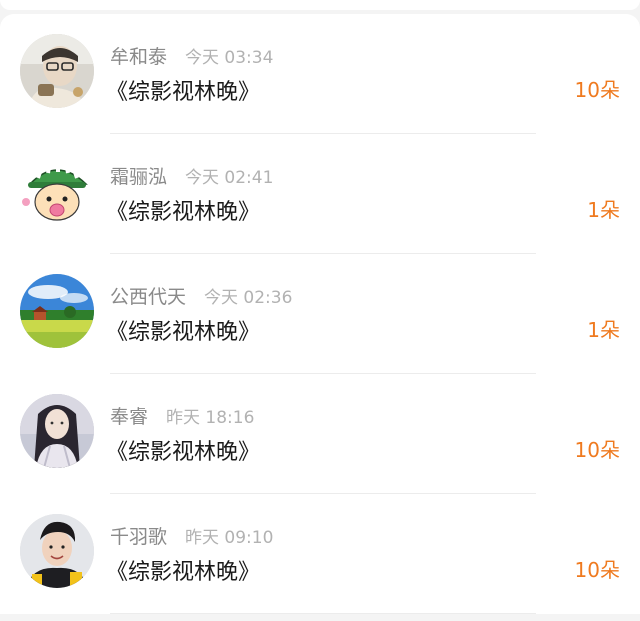 This screenshot has width=640, height=621. What do you see at coordinates (229, 177) in the screenshot?
I see `timestamp: 今天 02:41` at bounding box center [229, 177].